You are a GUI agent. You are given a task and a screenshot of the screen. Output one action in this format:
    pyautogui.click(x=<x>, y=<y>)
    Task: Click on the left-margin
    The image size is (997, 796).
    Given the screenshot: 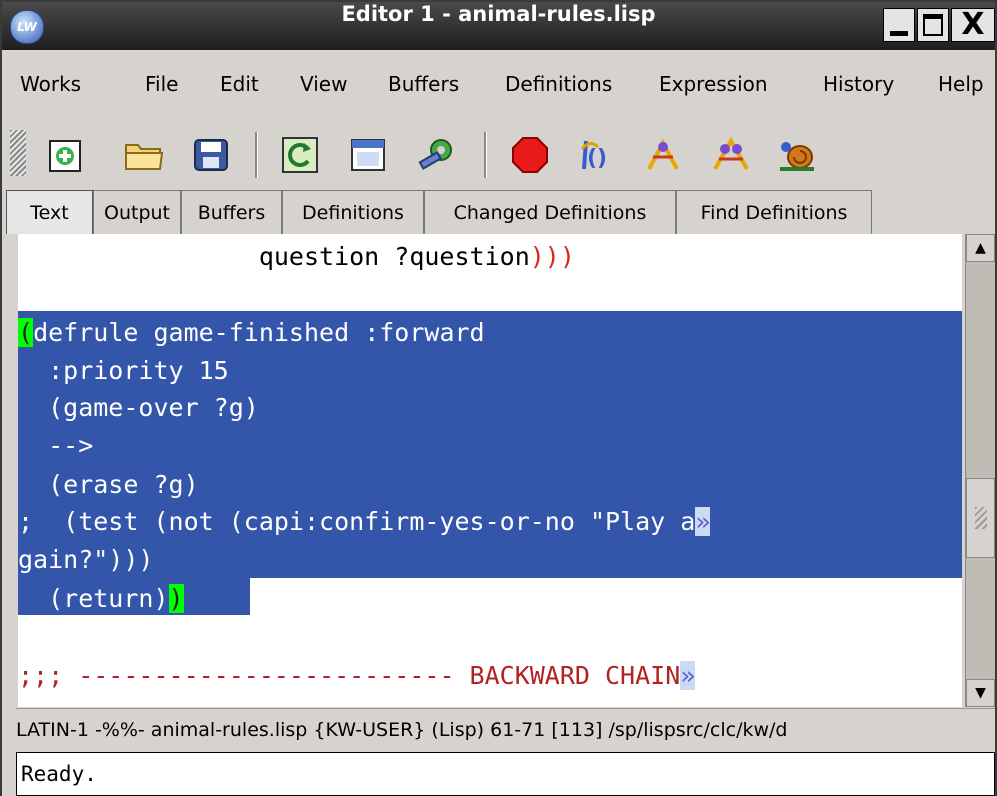 What is the action you would take?
    pyautogui.click(x=9, y=515)
    